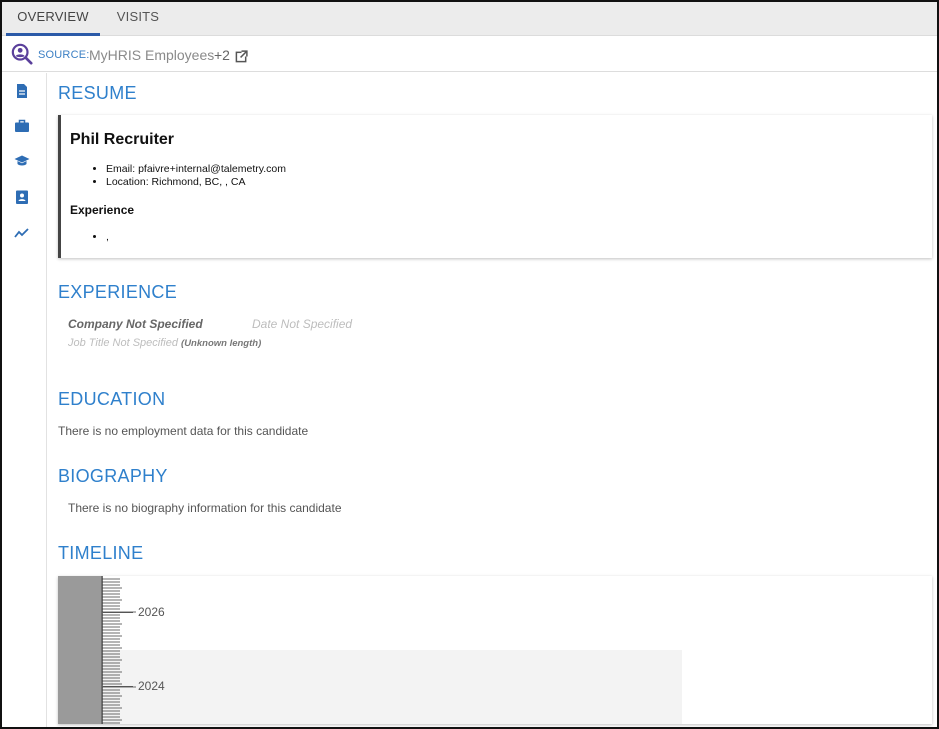  What do you see at coordinates (22, 161) in the screenshot?
I see `graduation-cap-icon` at bounding box center [22, 161].